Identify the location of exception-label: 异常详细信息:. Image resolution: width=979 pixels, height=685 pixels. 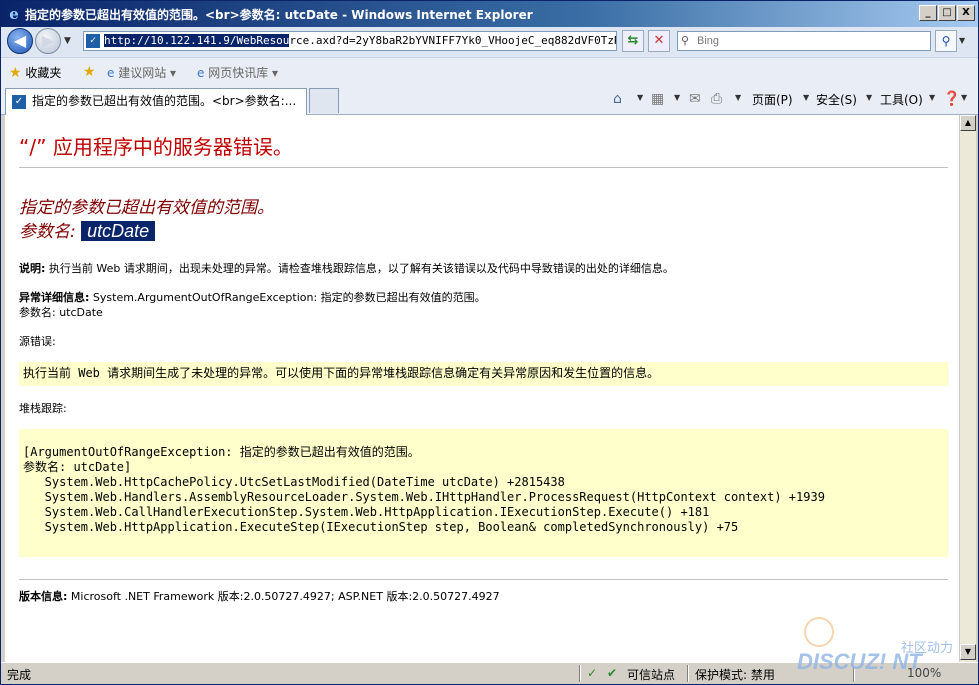
(54, 297).